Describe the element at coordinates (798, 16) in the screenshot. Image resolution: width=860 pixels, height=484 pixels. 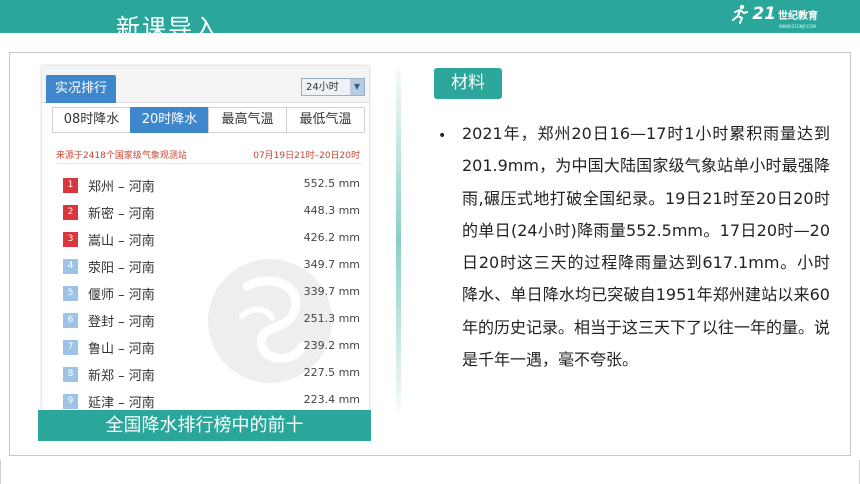
I see `logo-text: 世纪教育` at that location.